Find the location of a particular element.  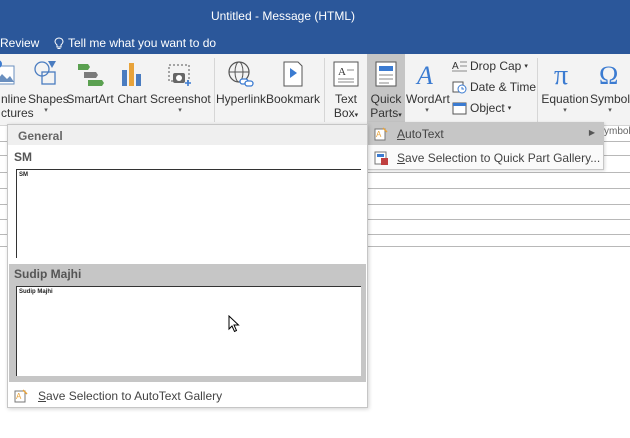

screenshot-caret: ▾ is located at coordinates (180, 110).